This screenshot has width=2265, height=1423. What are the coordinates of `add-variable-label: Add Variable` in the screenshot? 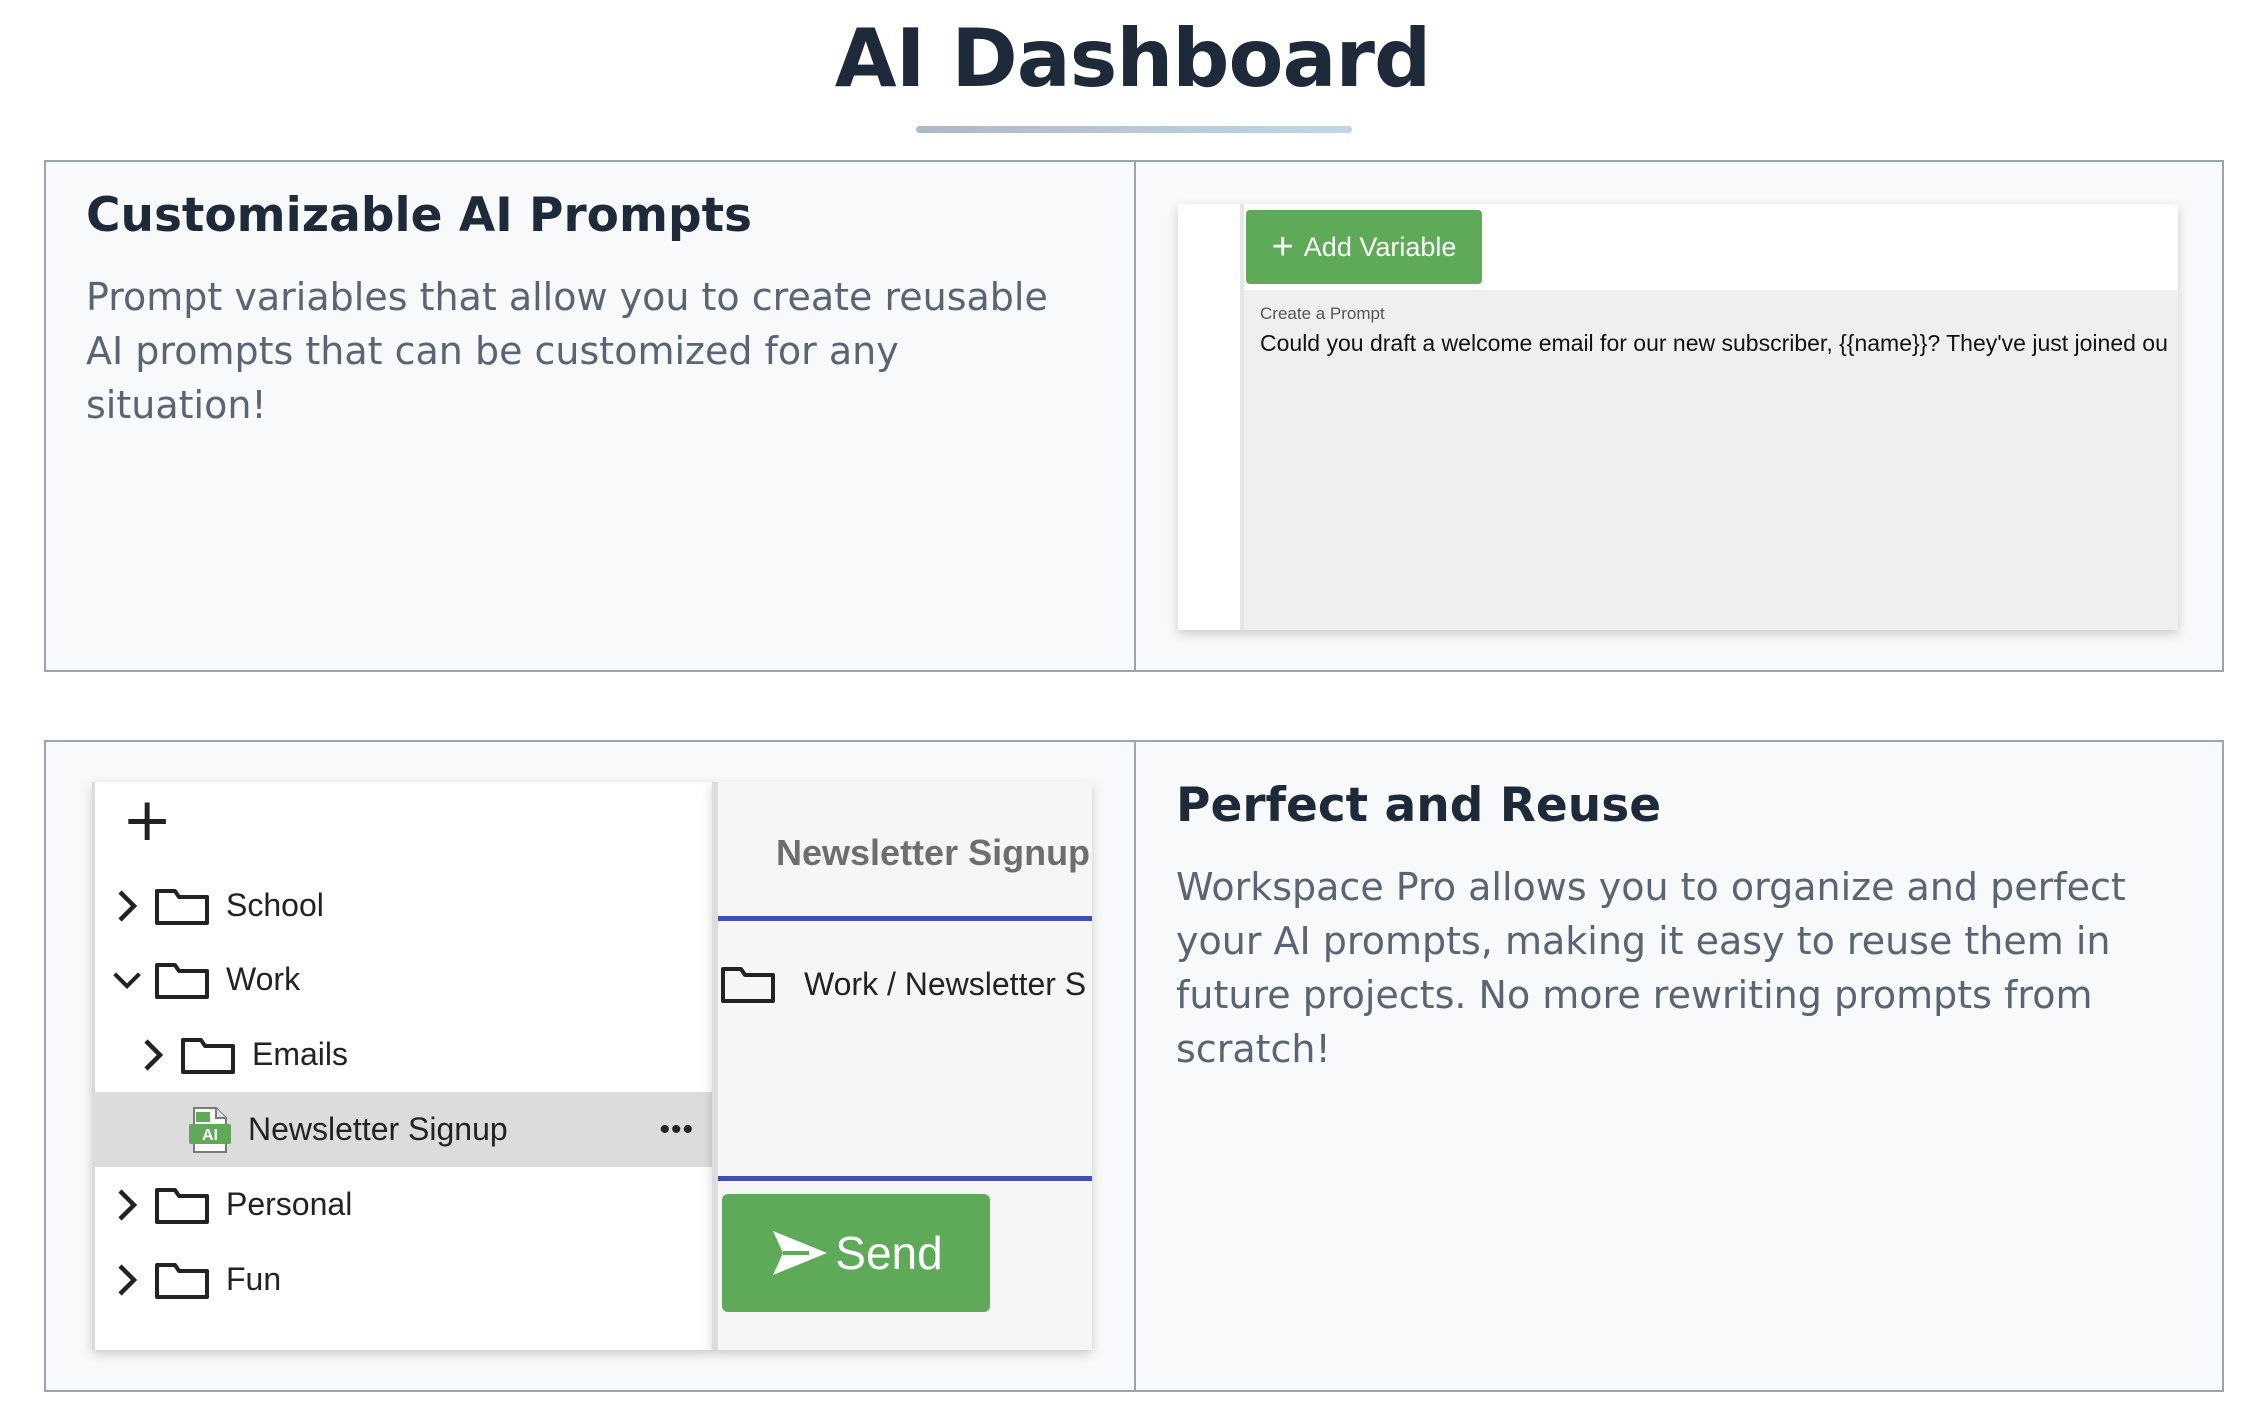 It's located at (1380, 246).